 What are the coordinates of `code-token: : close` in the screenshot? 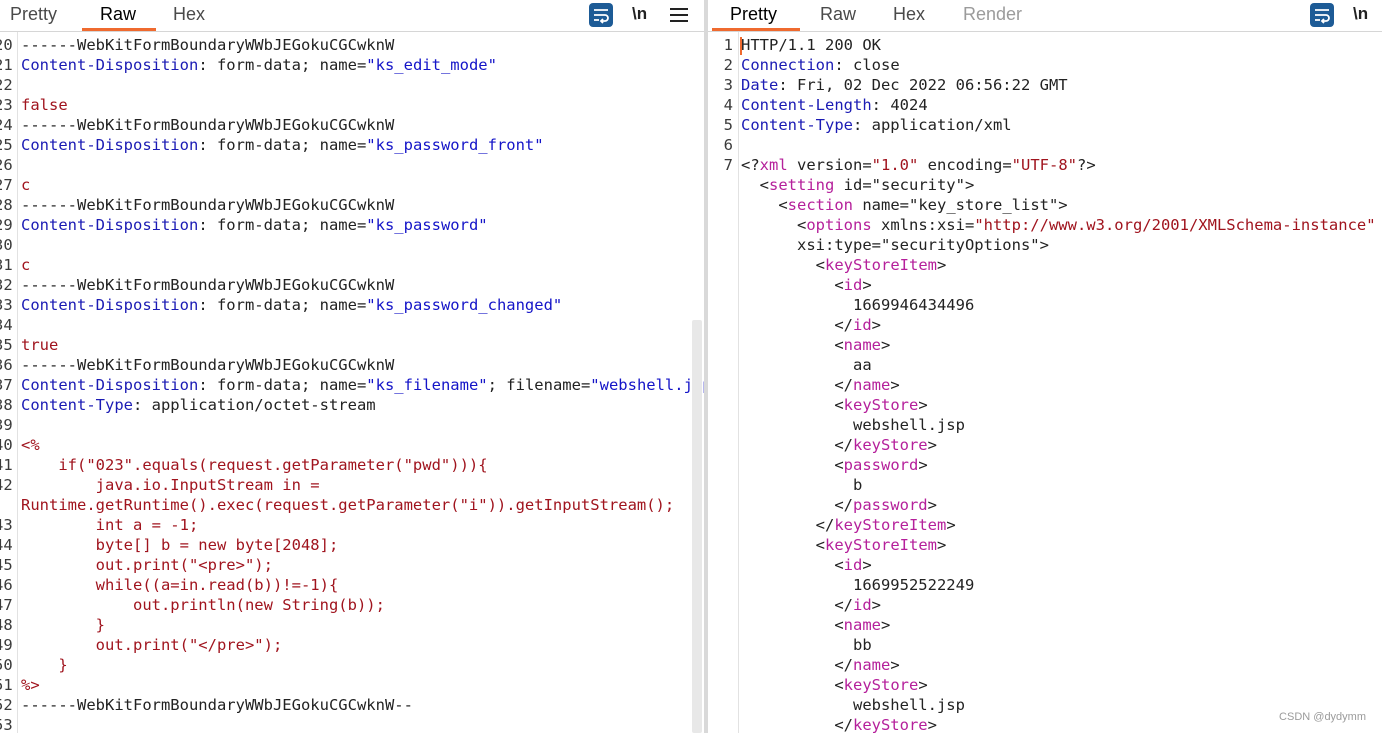 It's located at (867, 65).